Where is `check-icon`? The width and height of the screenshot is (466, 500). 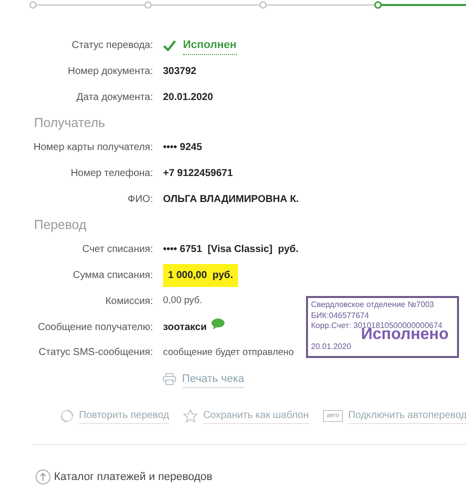
check-icon is located at coordinates (169, 46).